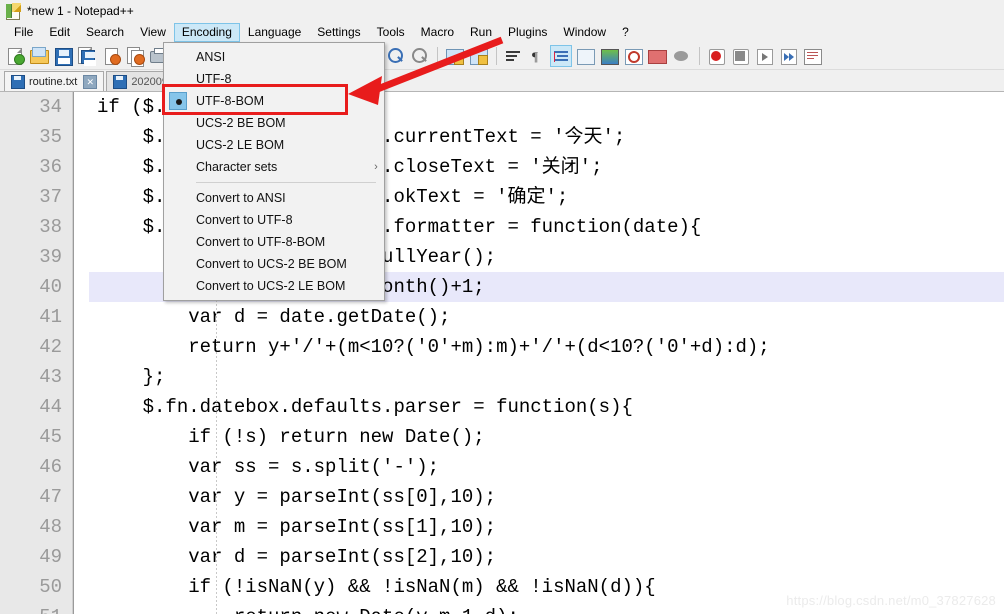  I want to click on fold-margin, so click(81, 353).